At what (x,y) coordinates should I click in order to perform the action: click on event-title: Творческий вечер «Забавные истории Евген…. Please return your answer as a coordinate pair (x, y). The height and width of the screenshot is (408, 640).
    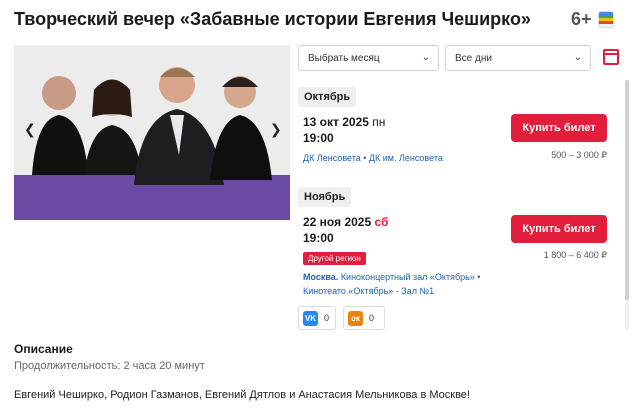
    Looking at the image, I should click on (272, 19).